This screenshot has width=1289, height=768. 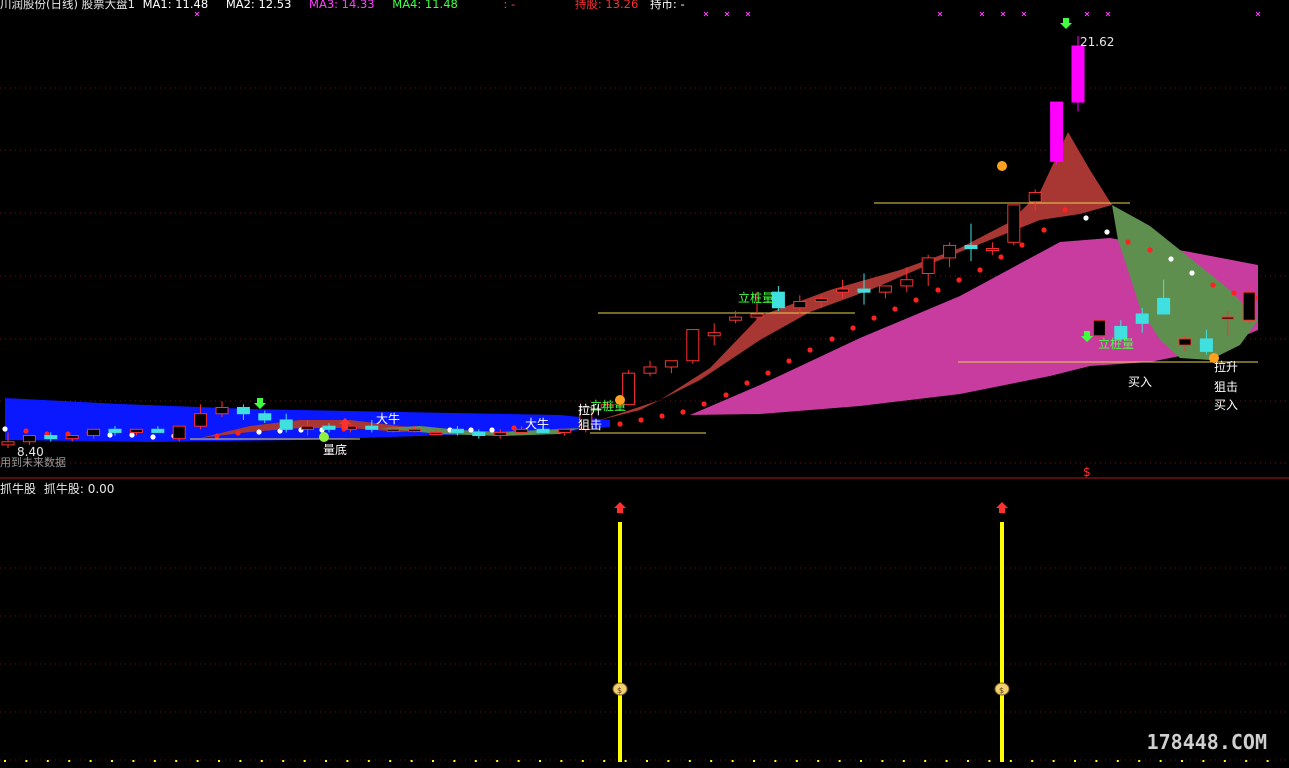 What do you see at coordinates (606, 5) in the screenshot?
I see `hold-label: 持股: 13.26` at bounding box center [606, 5].